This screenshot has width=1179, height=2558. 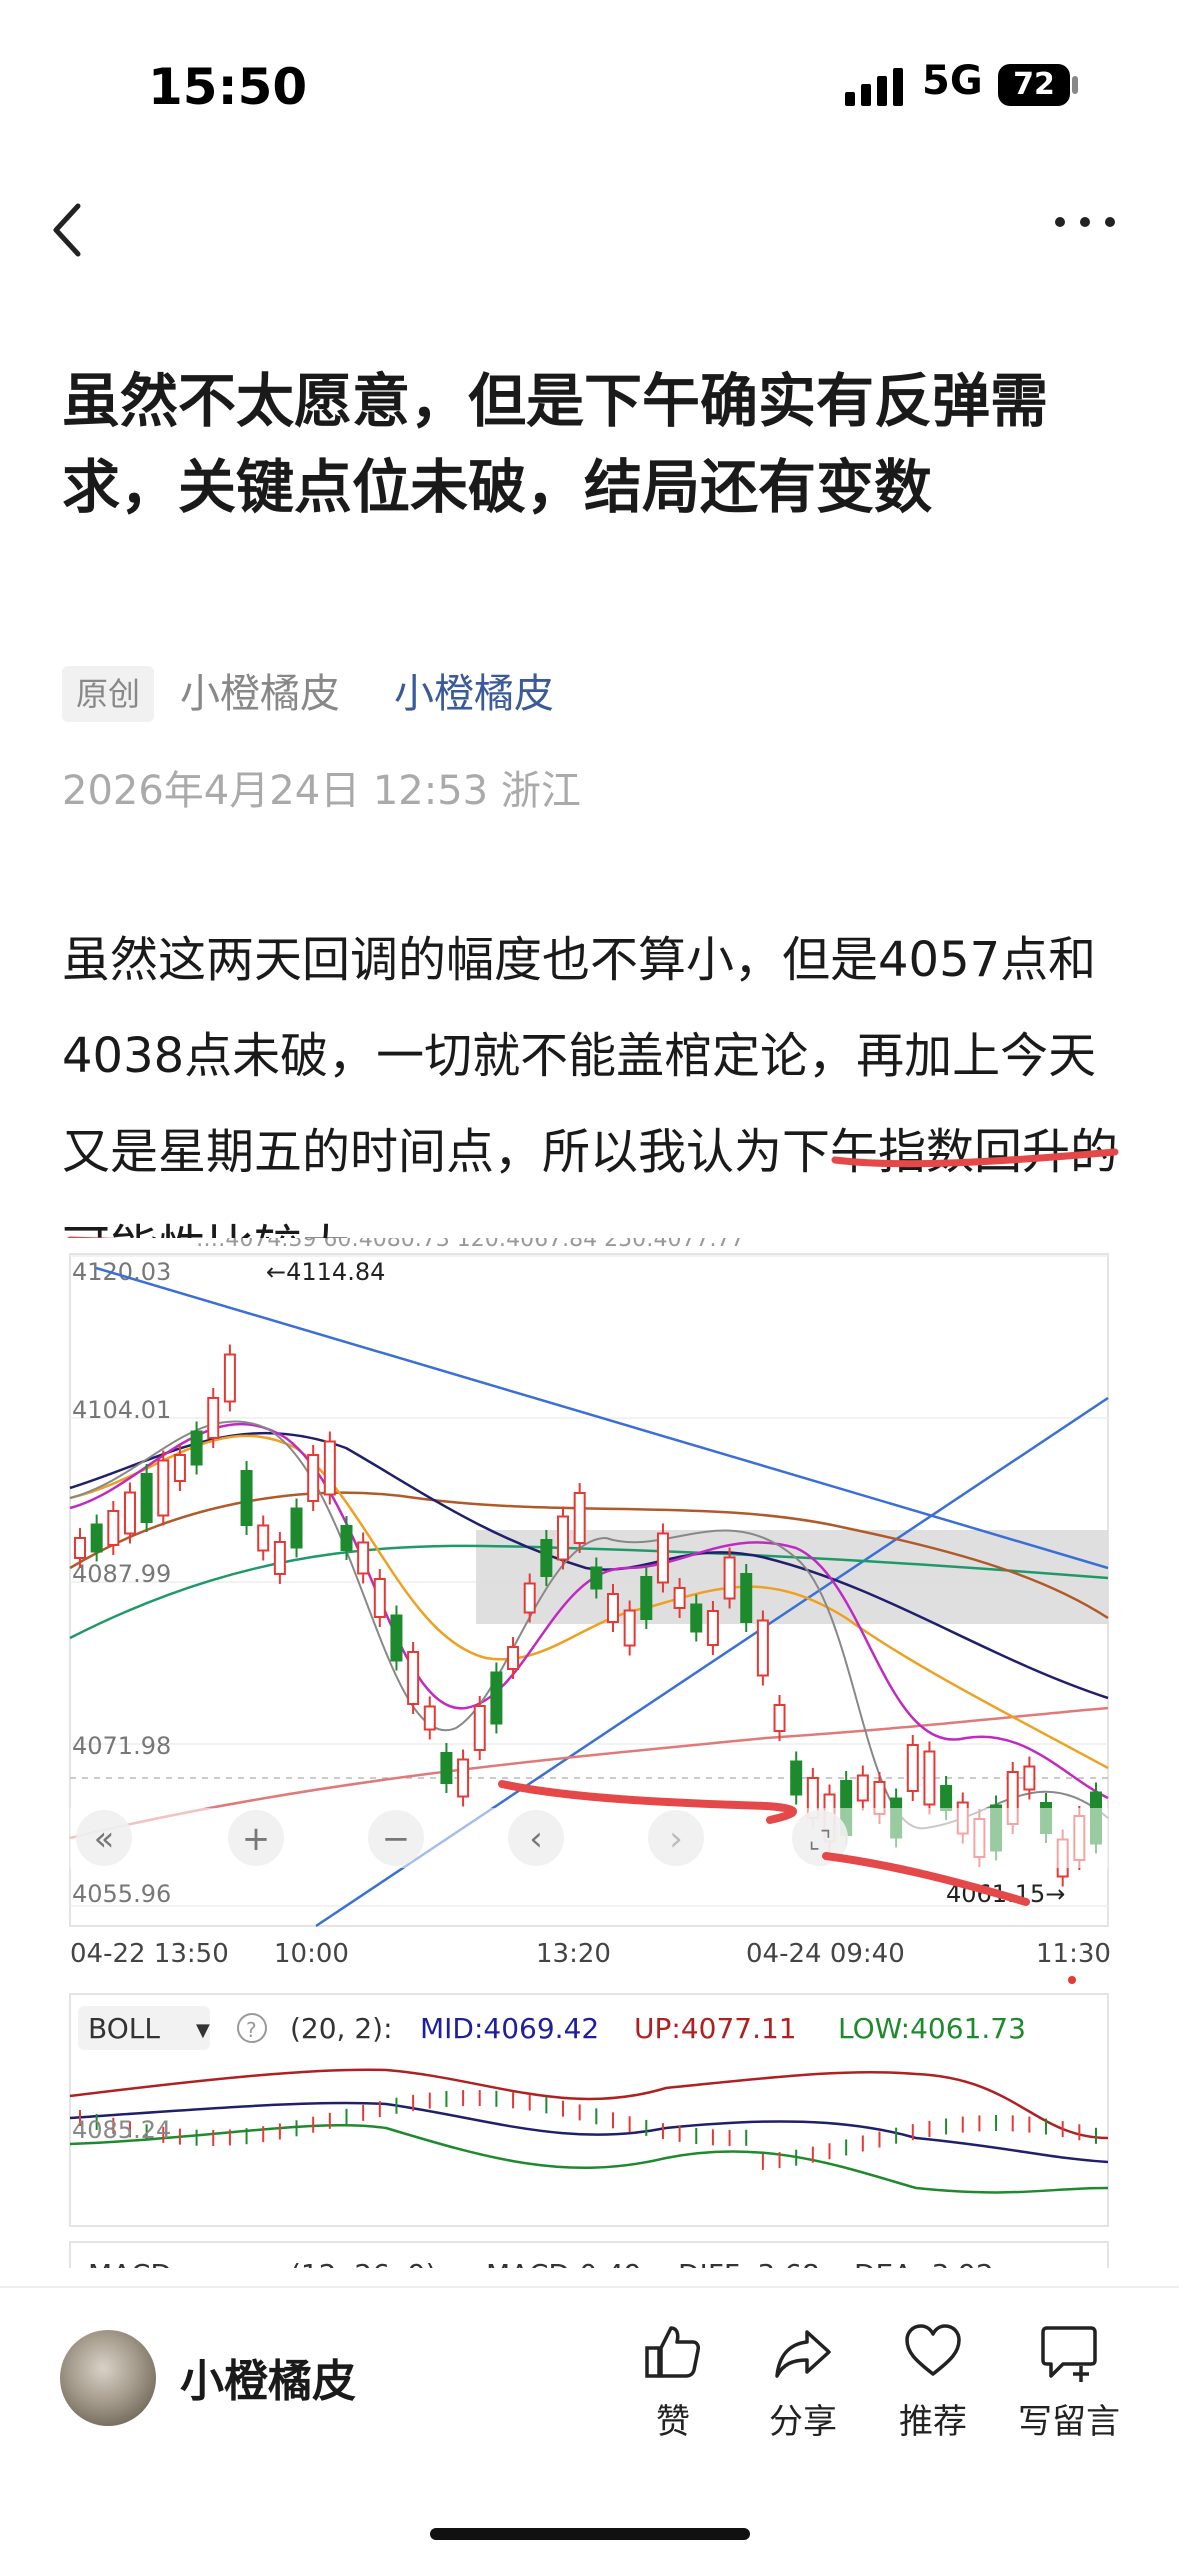 I want to click on bottom-action-bar, so click(x=589, y=2422).